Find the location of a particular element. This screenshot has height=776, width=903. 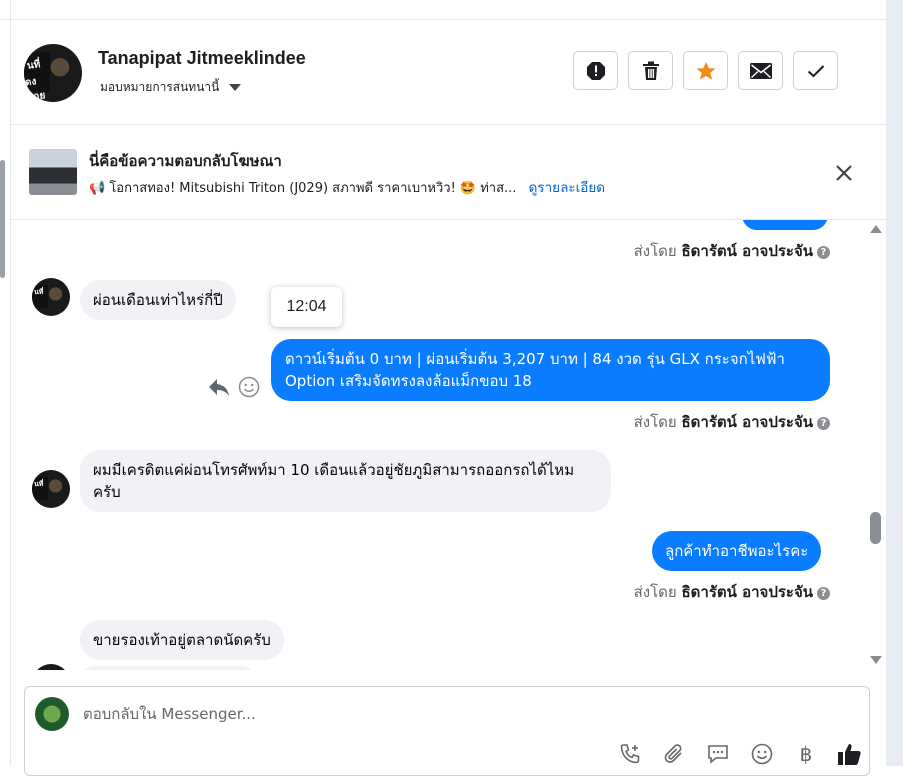

message-bubble-incoming: ขายรองเท้าอยู่ตลาดนัดครับ is located at coordinates (182, 640).